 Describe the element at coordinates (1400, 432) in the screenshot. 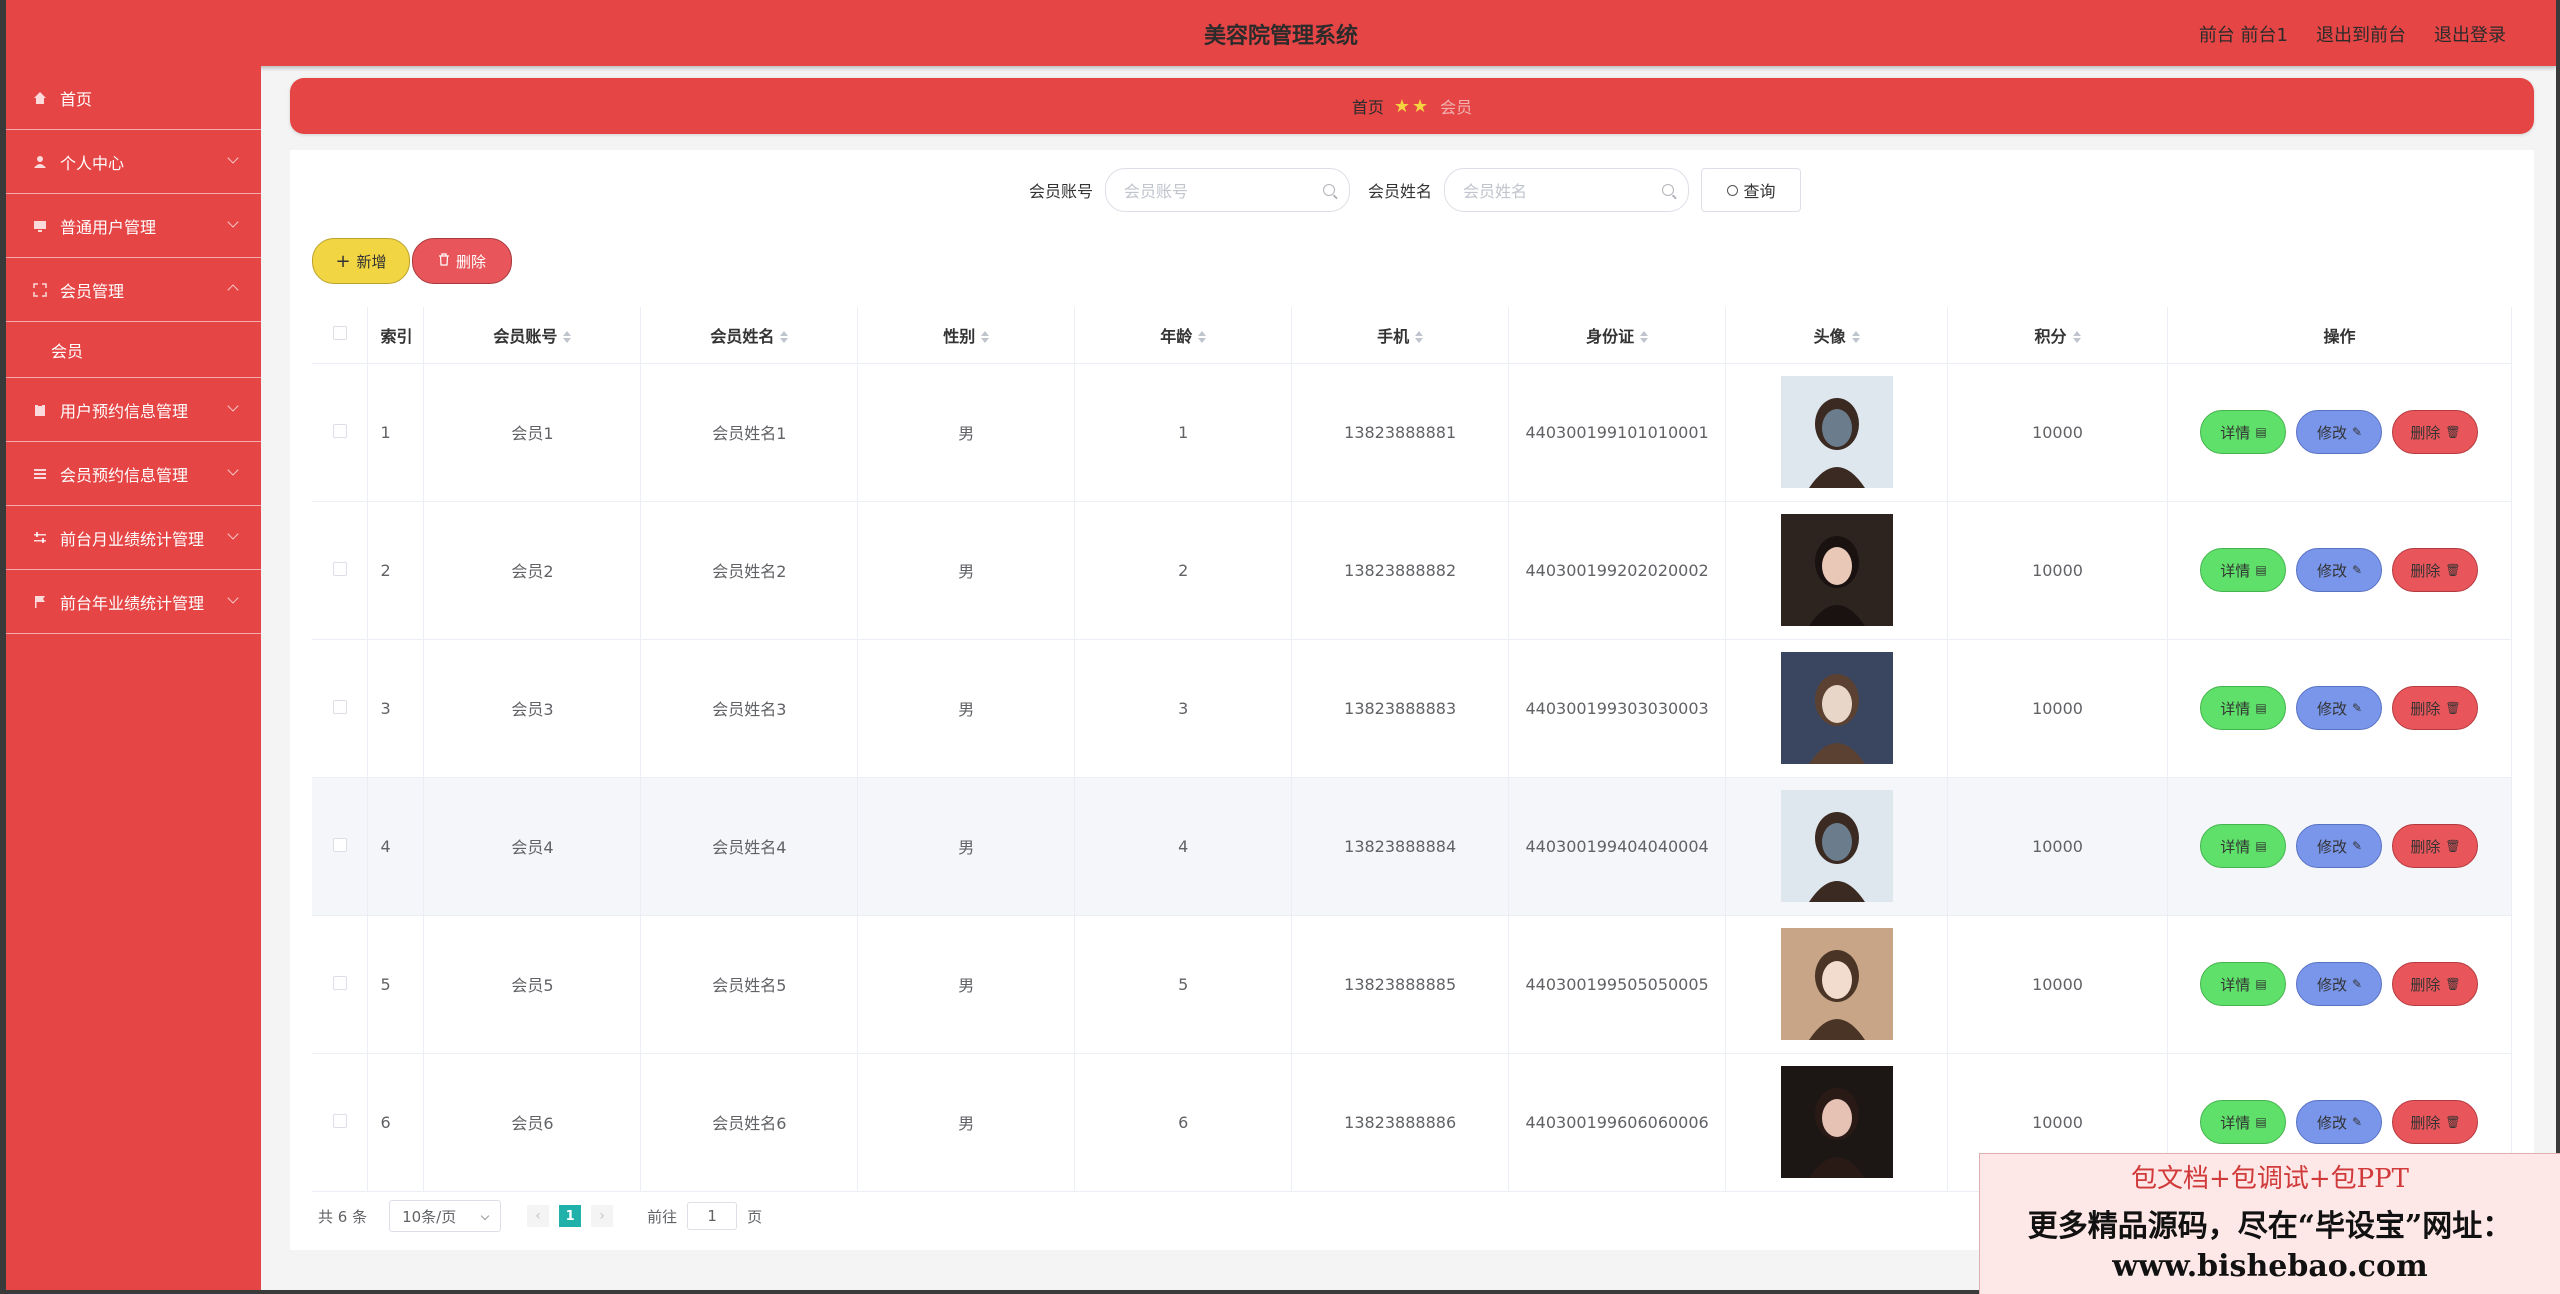

I see `phone-cell: 13823888881` at that location.